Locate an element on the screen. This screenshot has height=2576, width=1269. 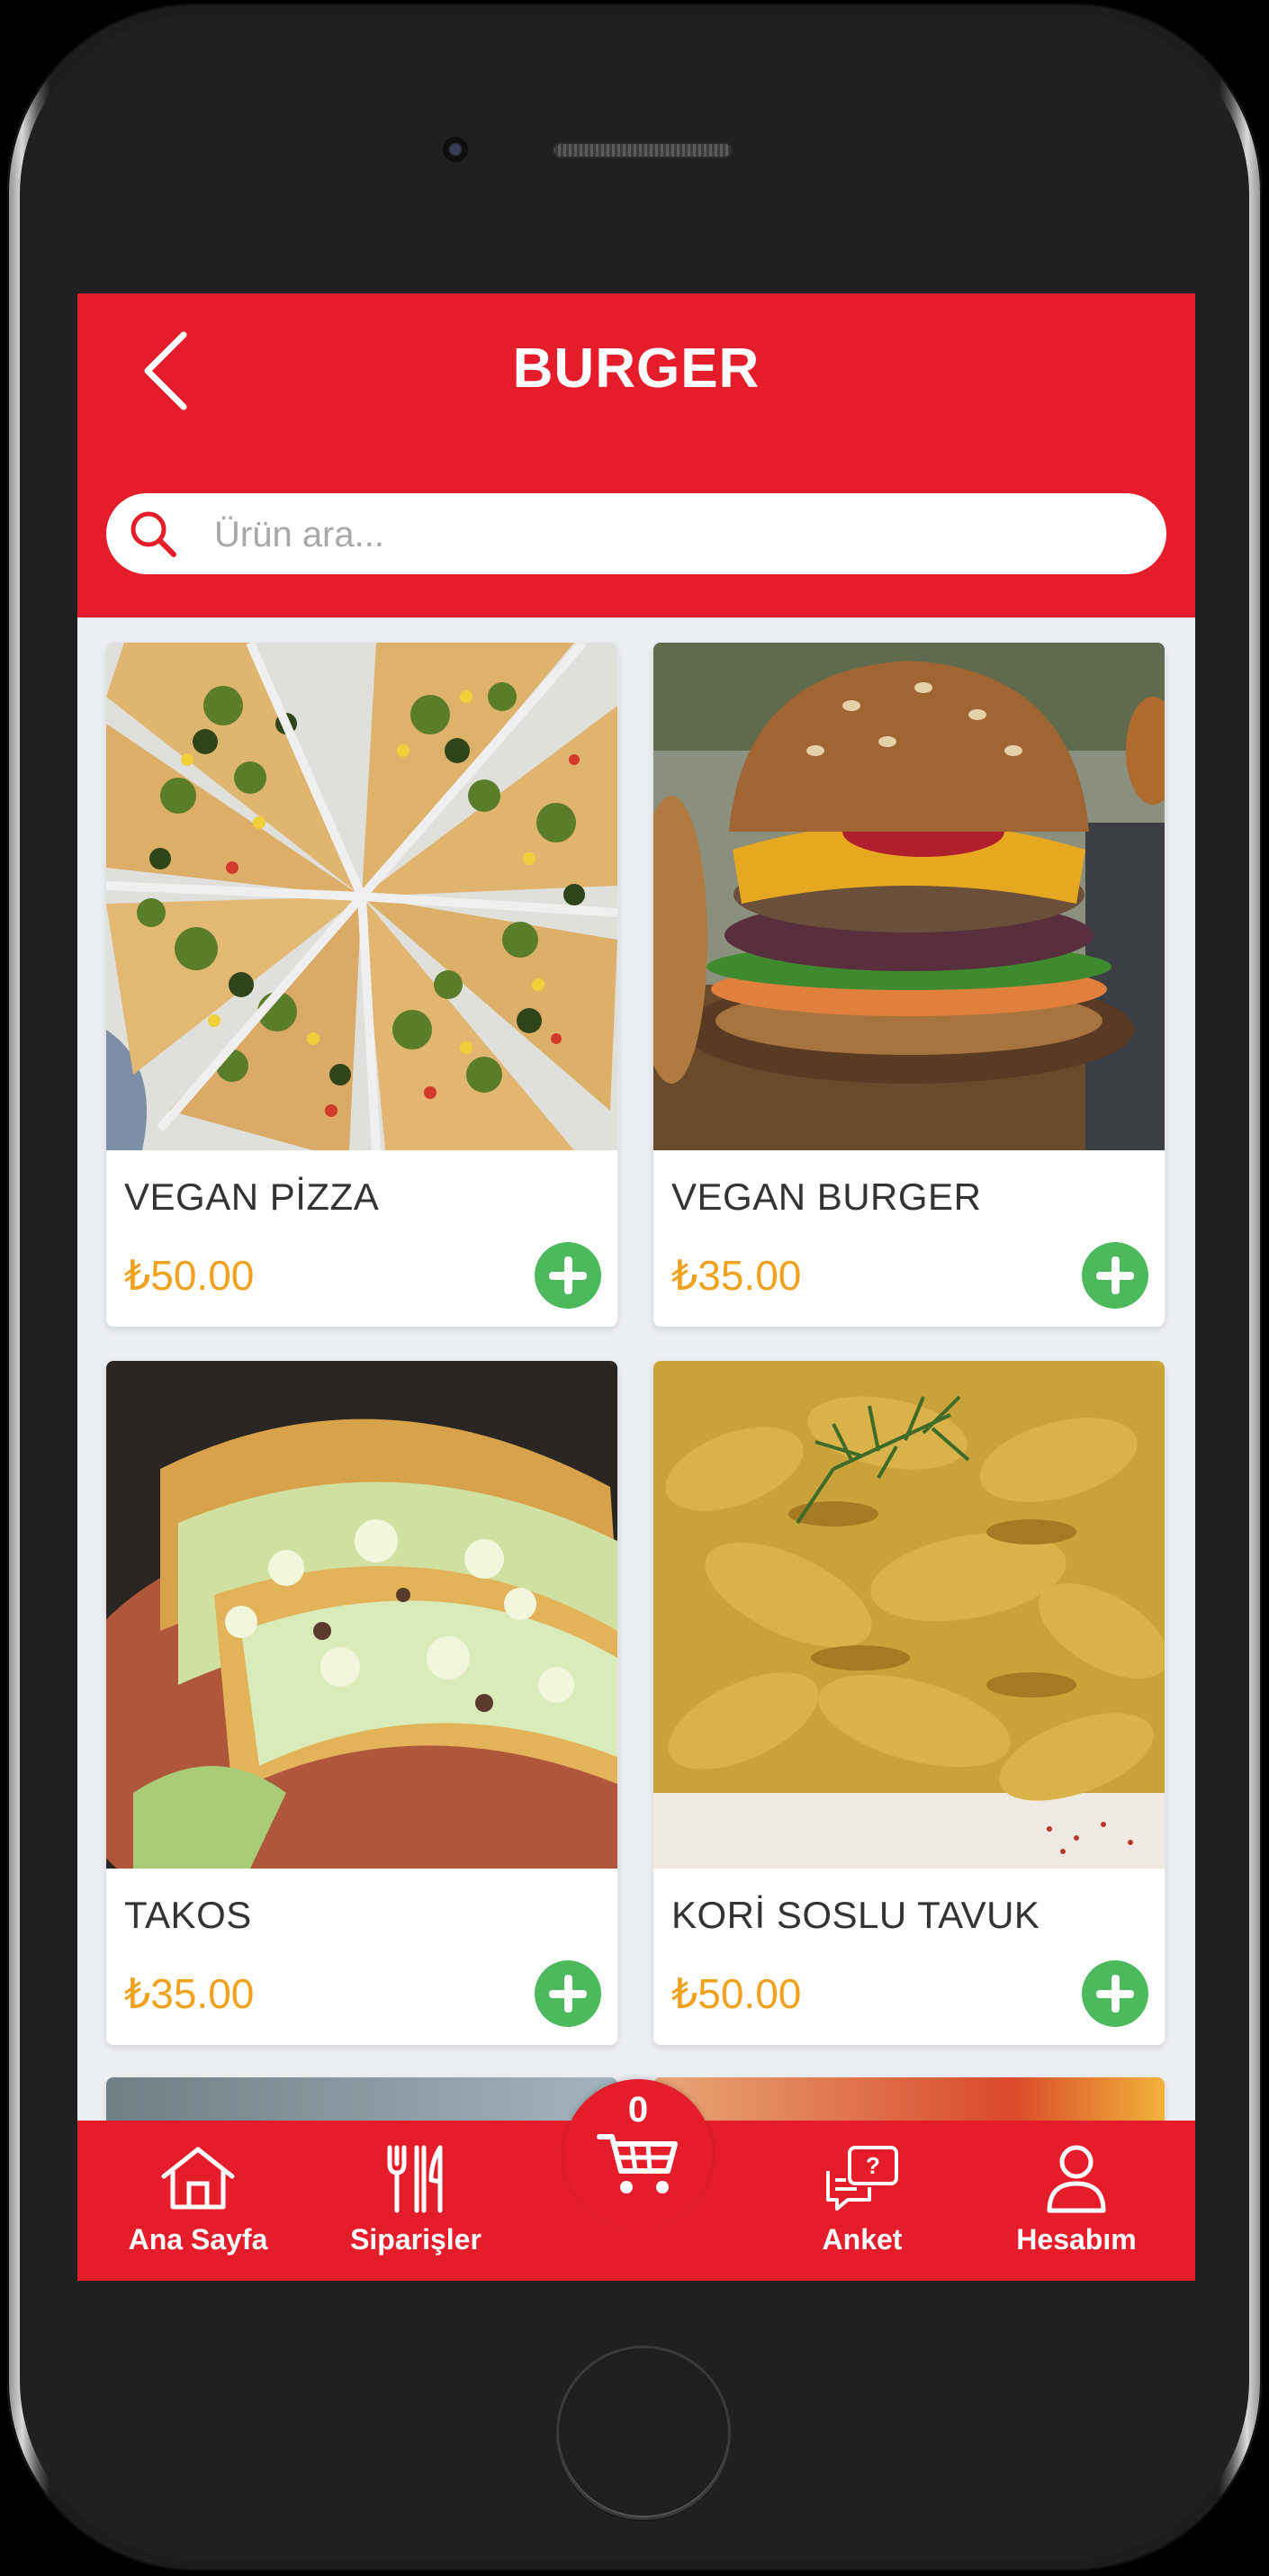
nav-item-account: Hesabım is located at coordinates (1076, 2201).